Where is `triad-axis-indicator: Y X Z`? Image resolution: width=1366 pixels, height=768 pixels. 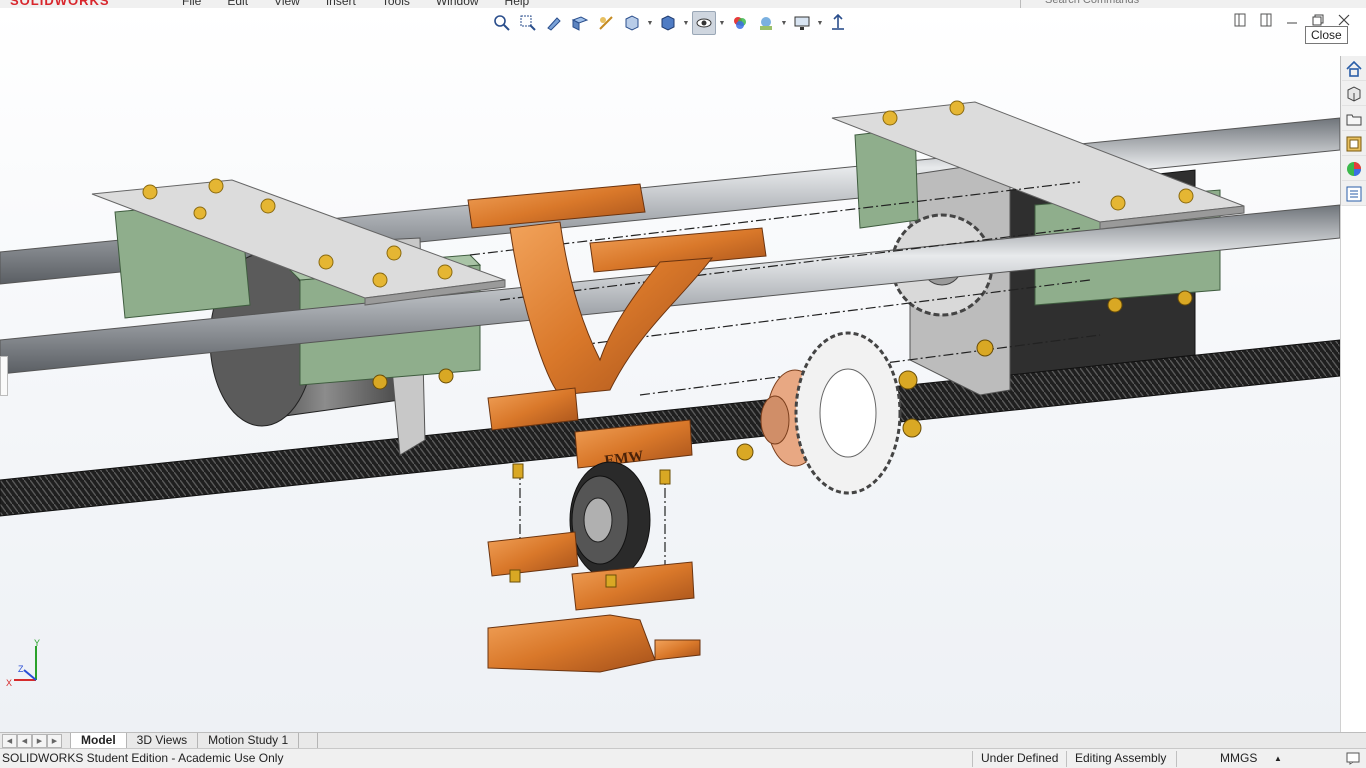 triad-axis-indicator: Y X Z is located at coordinates (23, 663).